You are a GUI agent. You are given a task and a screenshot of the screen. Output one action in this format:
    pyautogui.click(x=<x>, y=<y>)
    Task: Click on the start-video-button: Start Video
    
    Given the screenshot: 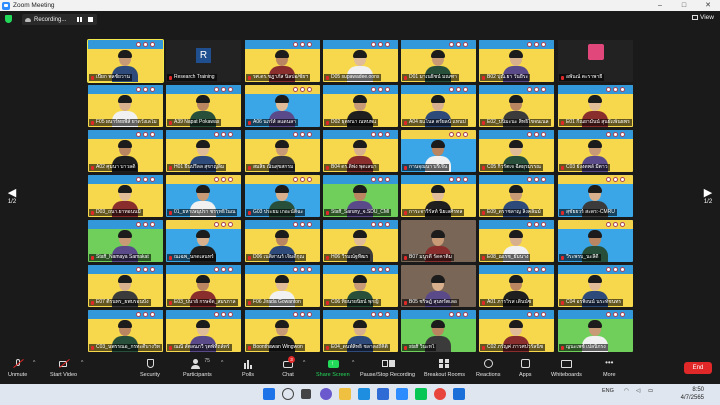 What is the action you would take?
    pyautogui.click(x=63, y=368)
    